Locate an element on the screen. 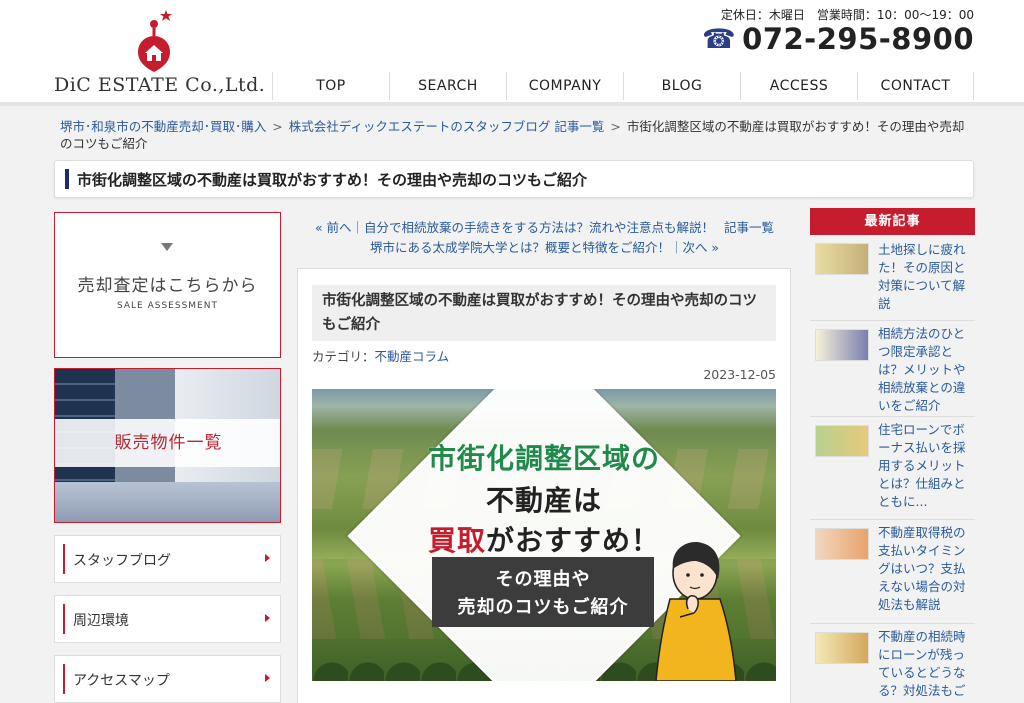 The height and width of the screenshot is (703, 1024). latest-post-title: 土地探しに疲れた！その原因と対策について解説 is located at coordinates (922, 276).